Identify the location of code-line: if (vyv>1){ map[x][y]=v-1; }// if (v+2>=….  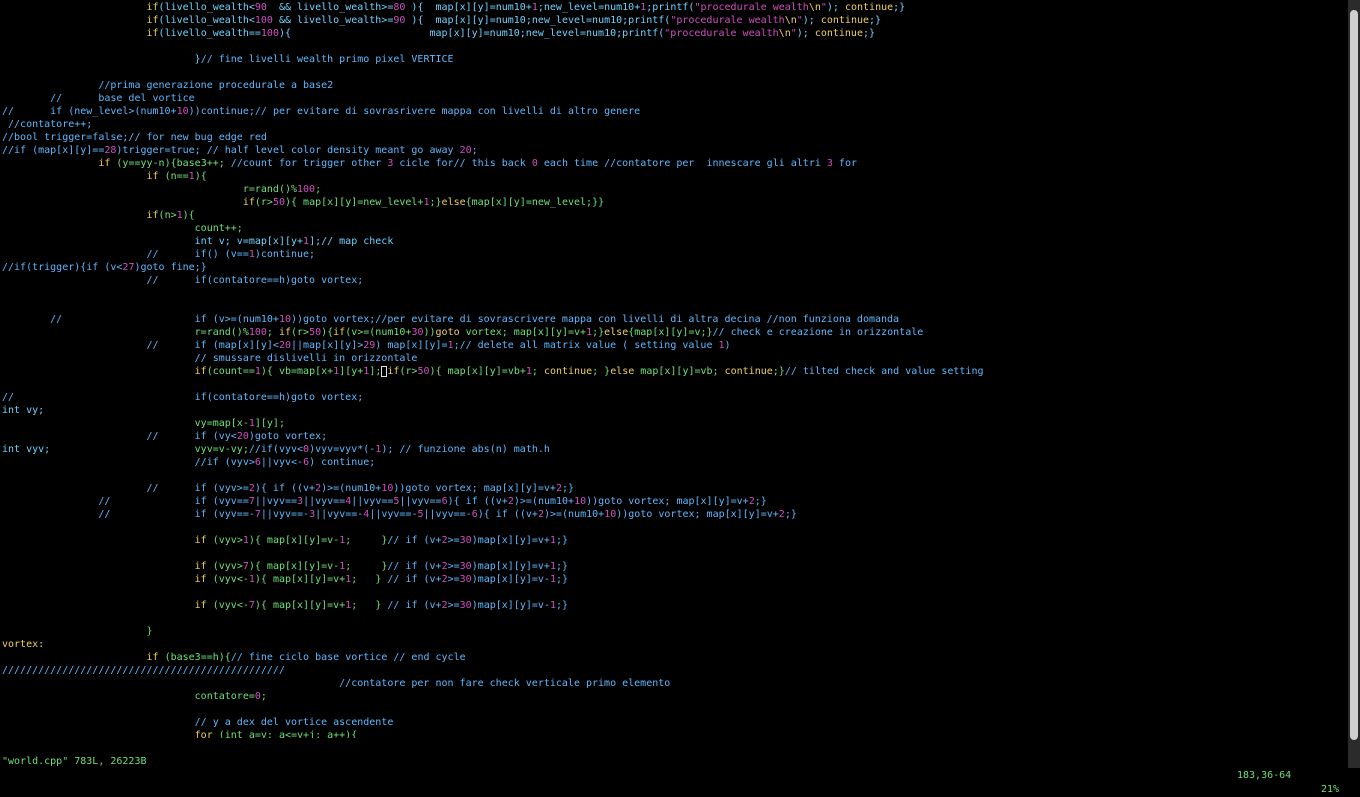
(285, 540).